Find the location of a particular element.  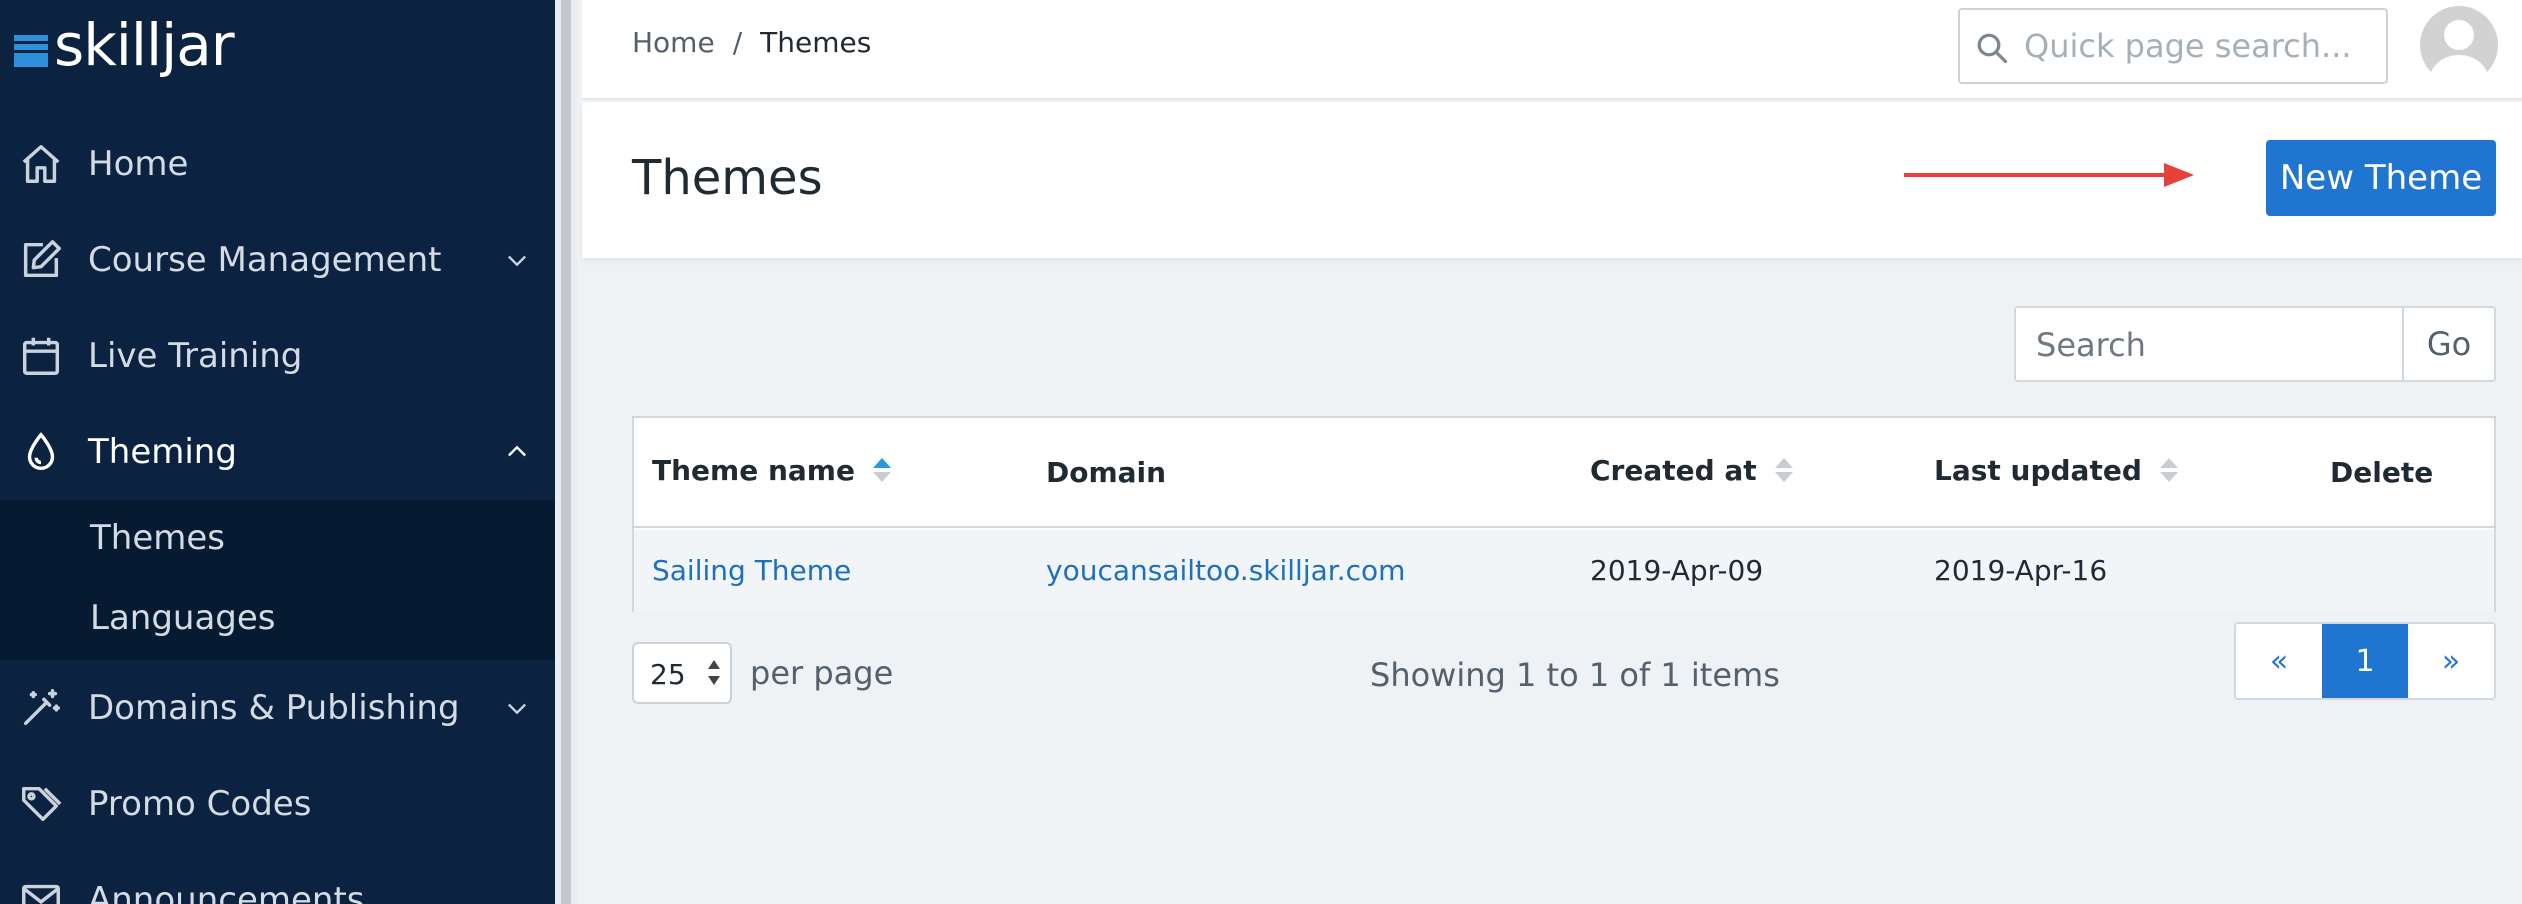

per-page-value: 25 is located at coordinates (668, 674).